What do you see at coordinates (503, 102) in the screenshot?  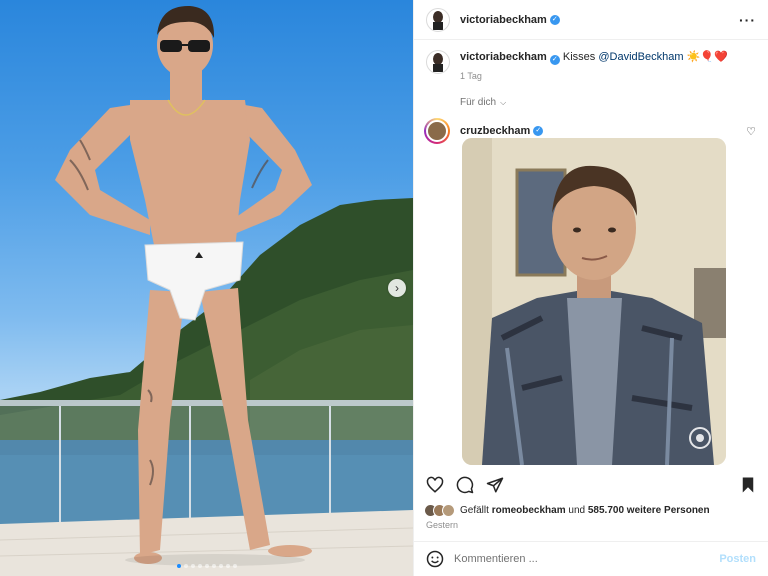 I see `chevron-down-icon: ⌵` at bounding box center [503, 102].